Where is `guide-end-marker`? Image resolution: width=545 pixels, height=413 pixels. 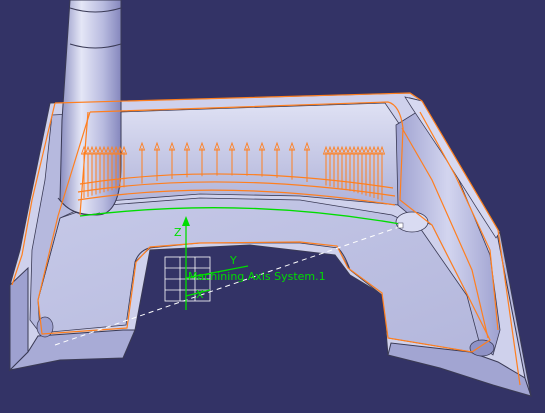
guide-end-marker is located at coordinates (400, 225).